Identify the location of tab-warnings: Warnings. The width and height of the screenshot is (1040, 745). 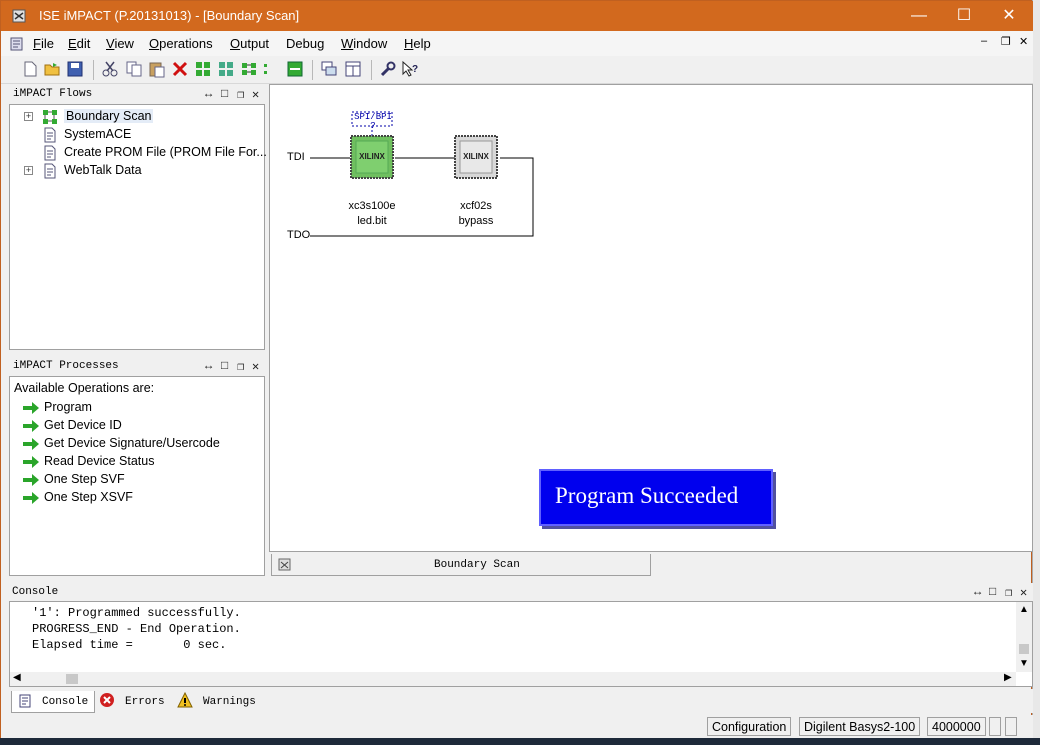
(220, 702).